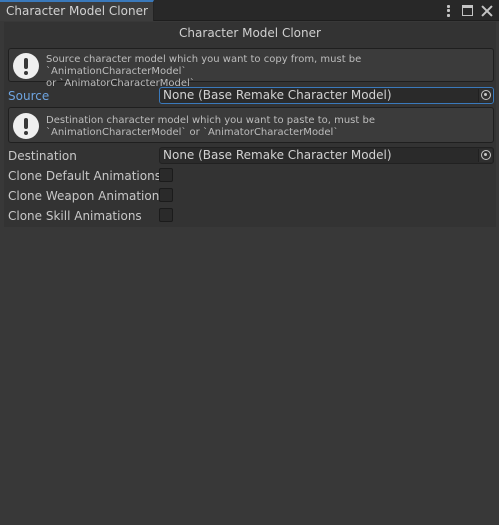 This screenshot has height=525, width=499. Describe the element at coordinates (166, 195) in the screenshot. I see `clone-weapon-animations-checkbox` at that location.